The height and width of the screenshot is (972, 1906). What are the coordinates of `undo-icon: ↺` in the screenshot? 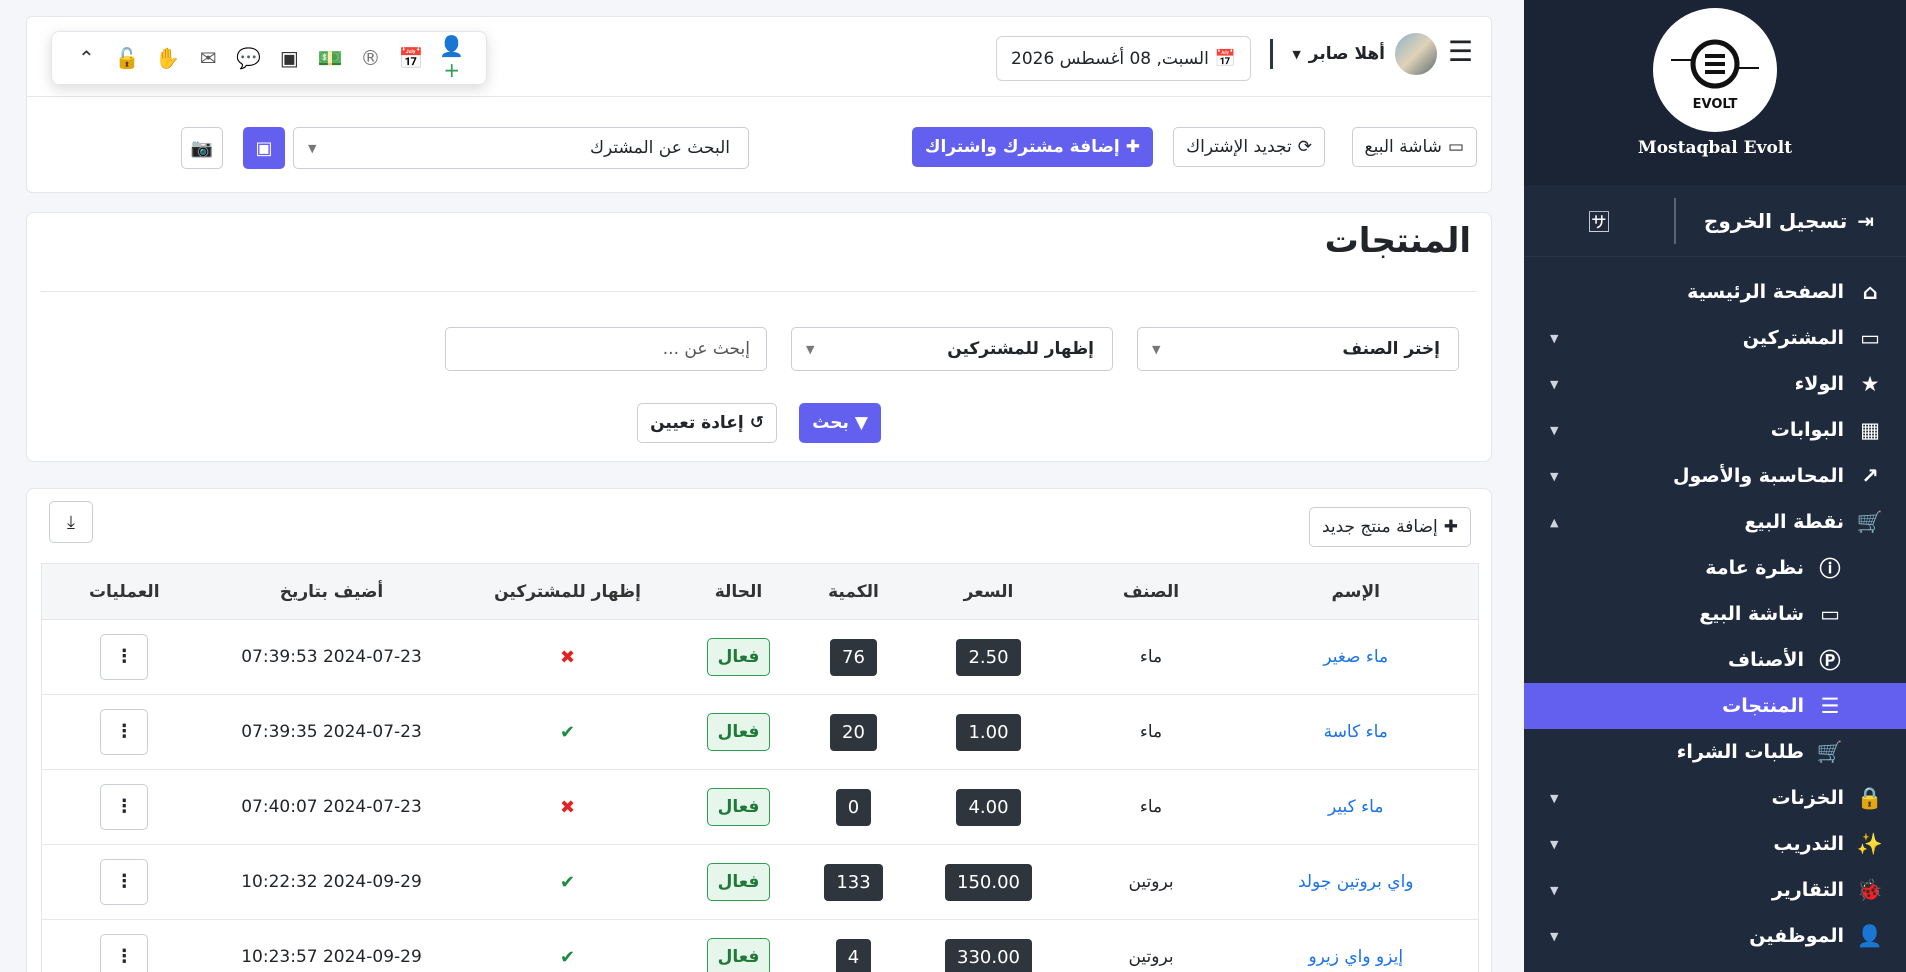 It's located at (756, 423).